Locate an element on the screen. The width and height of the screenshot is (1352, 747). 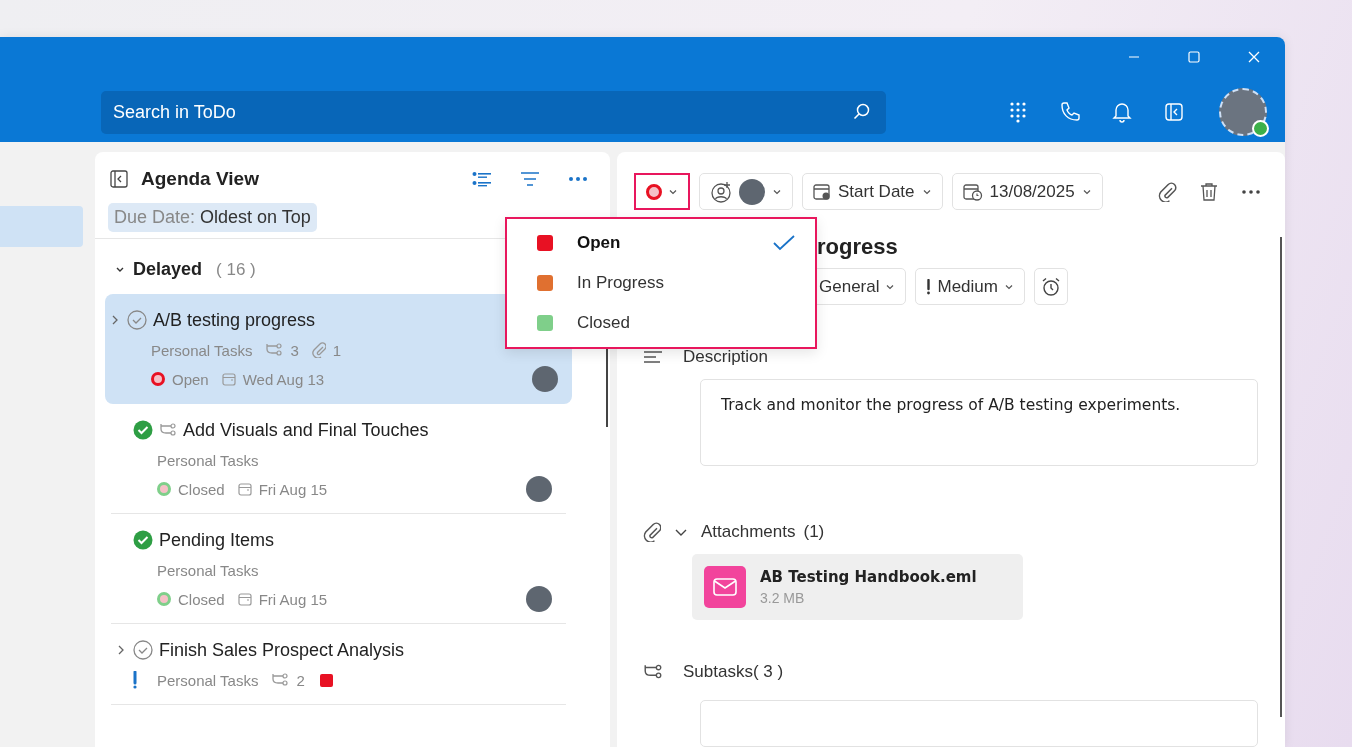
section-label: Attachments is located at coordinates (748, 531).